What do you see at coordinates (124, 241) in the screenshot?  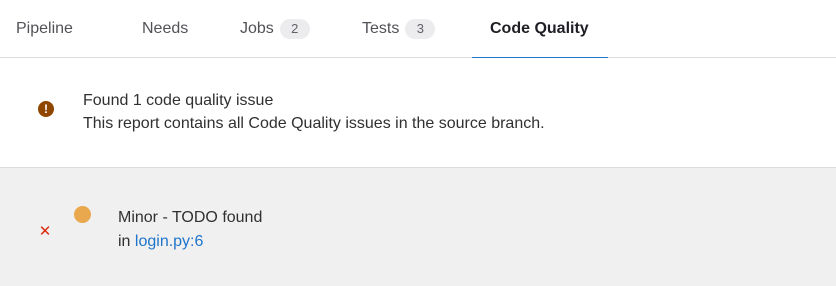 I see `location-prefix: in` at bounding box center [124, 241].